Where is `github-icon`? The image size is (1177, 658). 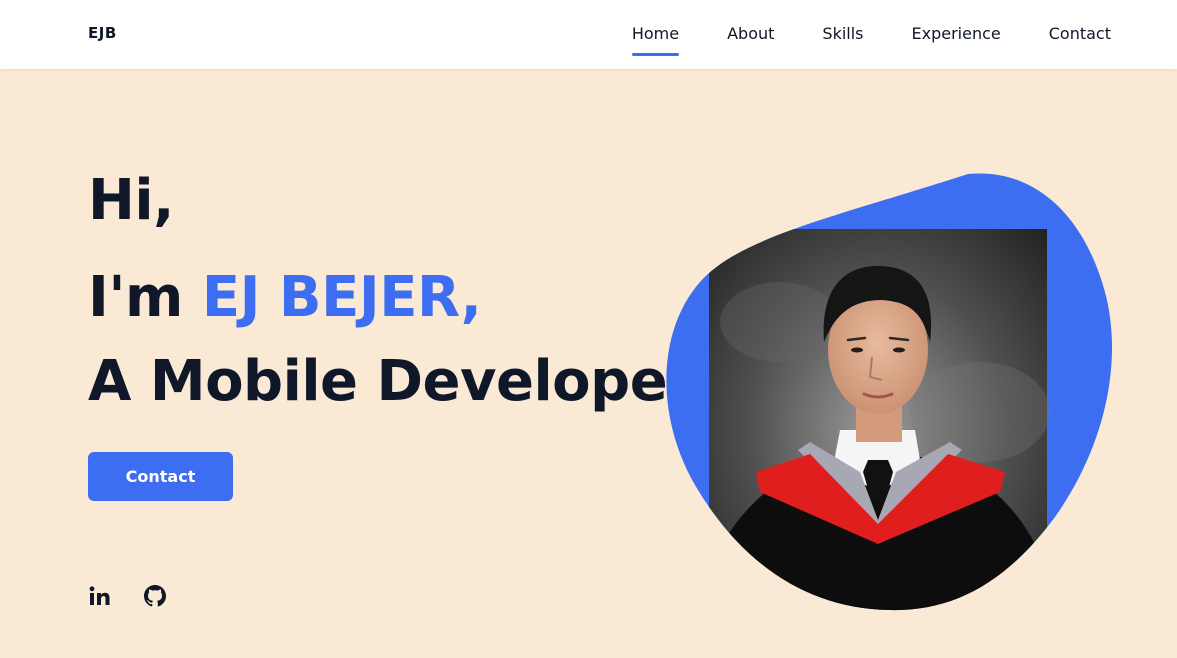
github-icon is located at coordinates (155, 596).